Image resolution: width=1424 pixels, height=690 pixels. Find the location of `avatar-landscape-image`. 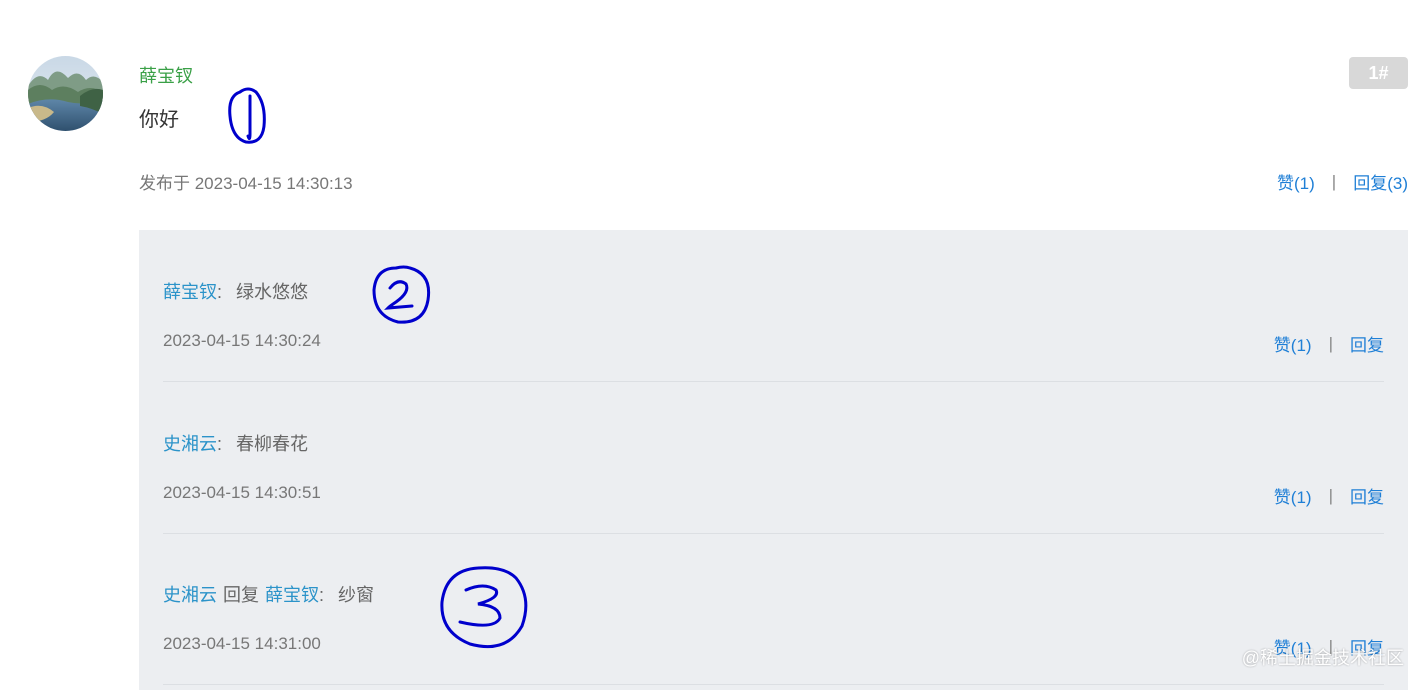

avatar-landscape-image is located at coordinates (65, 93).